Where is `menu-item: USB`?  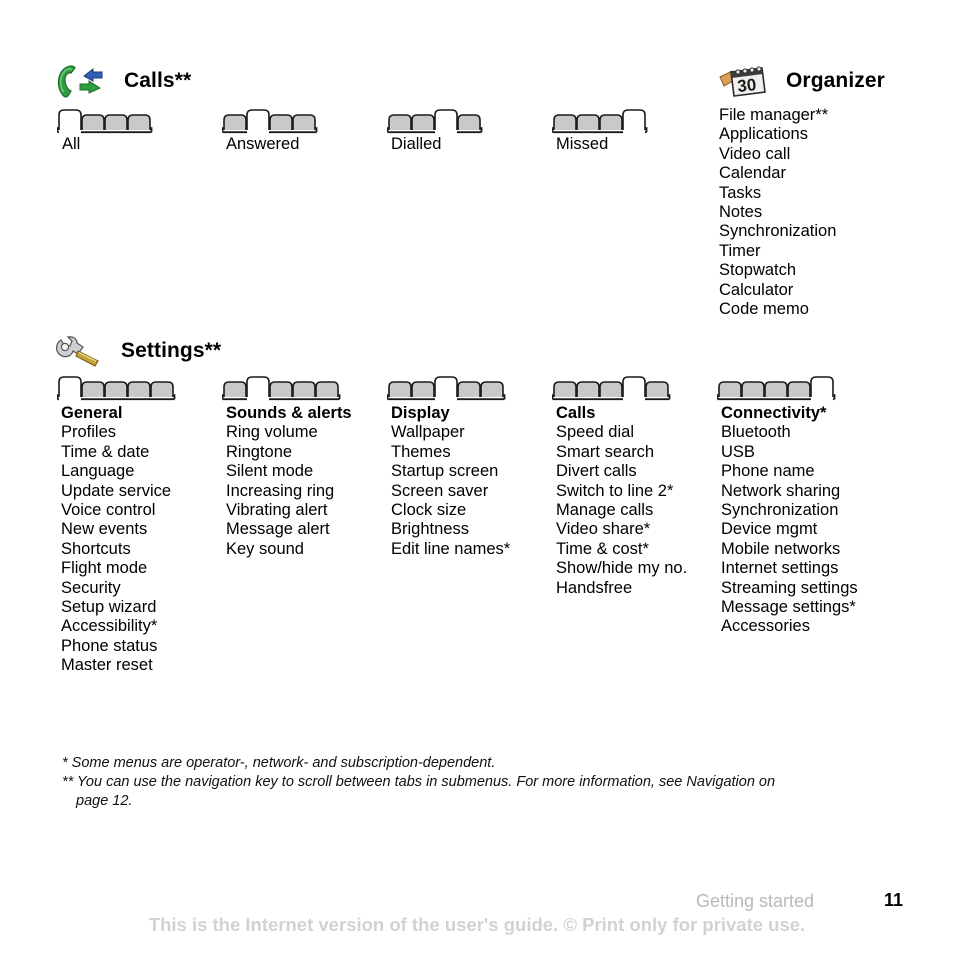 menu-item: USB is located at coordinates (738, 451).